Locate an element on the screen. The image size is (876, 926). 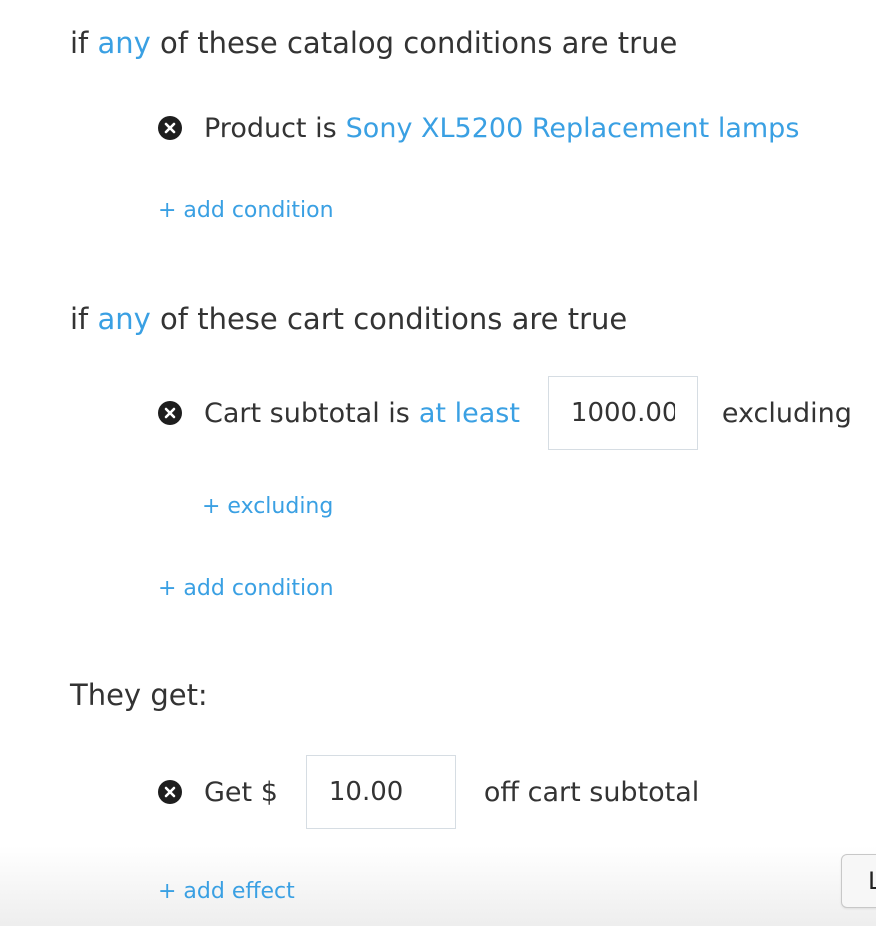
catalog-add-condition-link: + add condition is located at coordinates (246, 210).